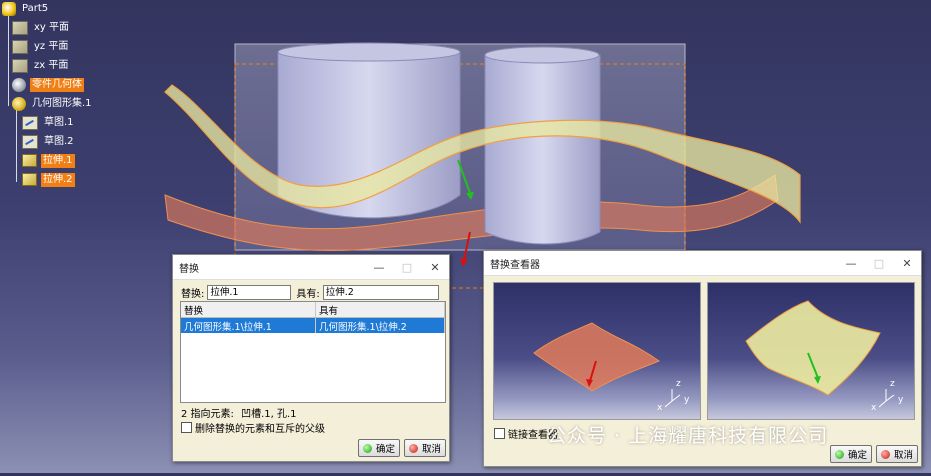 The height and width of the screenshot is (476, 931). What do you see at coordinates (9, 8) in the screenshot?
I see `part-icon` at bounding box center [9, 8].